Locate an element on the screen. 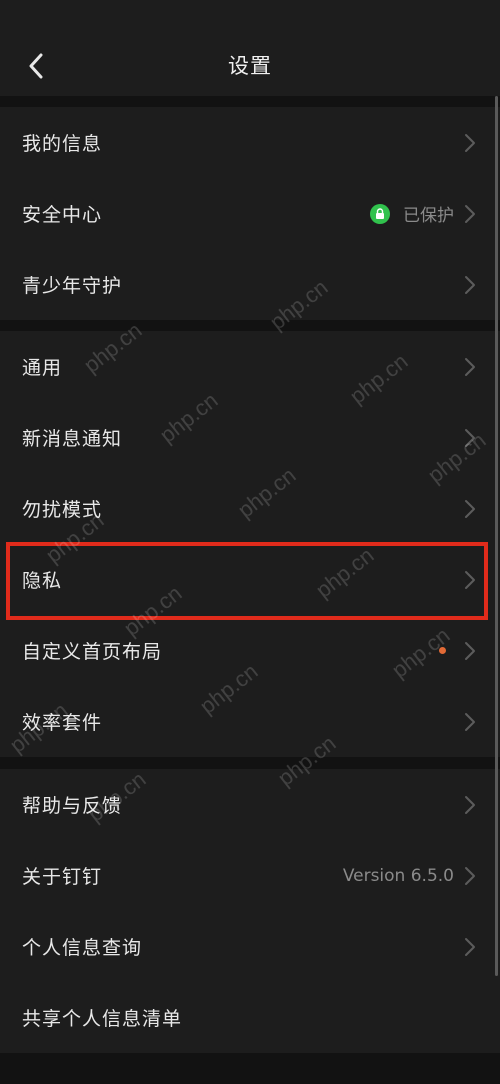 This screenshot has height=1084, width=500. settings-item-efficiency-suite: 效率套件 is located at coordinates (250, 721).